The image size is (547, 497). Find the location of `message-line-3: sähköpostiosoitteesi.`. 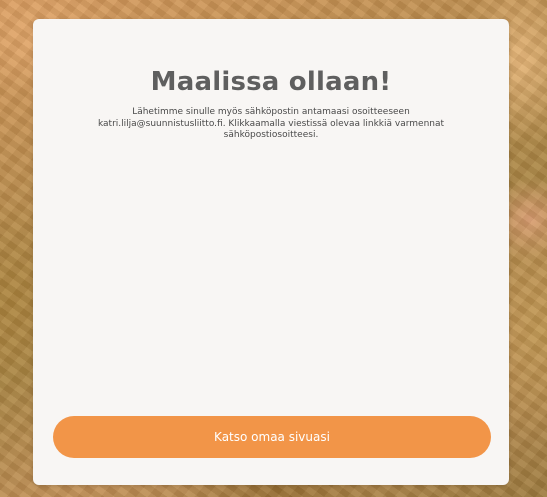

message-line-3: sähköpostiosoitteesi. is located at coordinates (271, 135).